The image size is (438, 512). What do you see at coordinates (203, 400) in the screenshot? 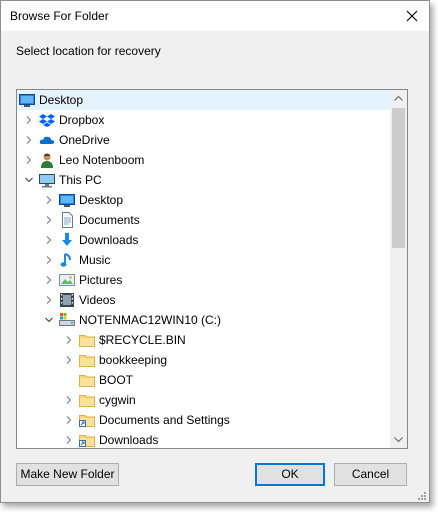
I see `tree-item-cygwin: cygwin` at bounding box center [203, 400].